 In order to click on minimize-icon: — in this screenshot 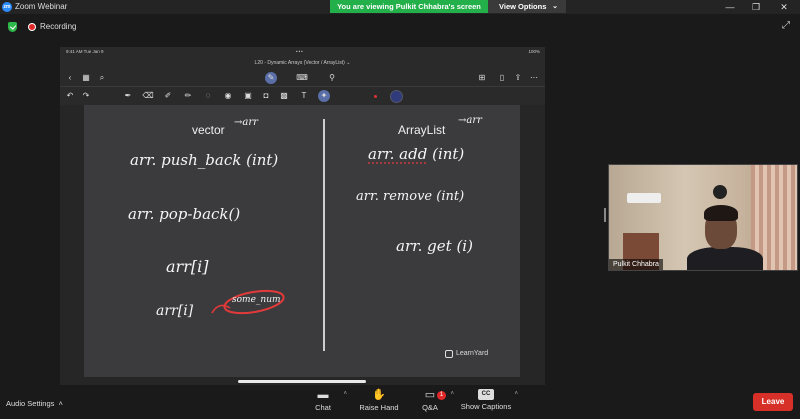, I will do `click(730, 7)`.